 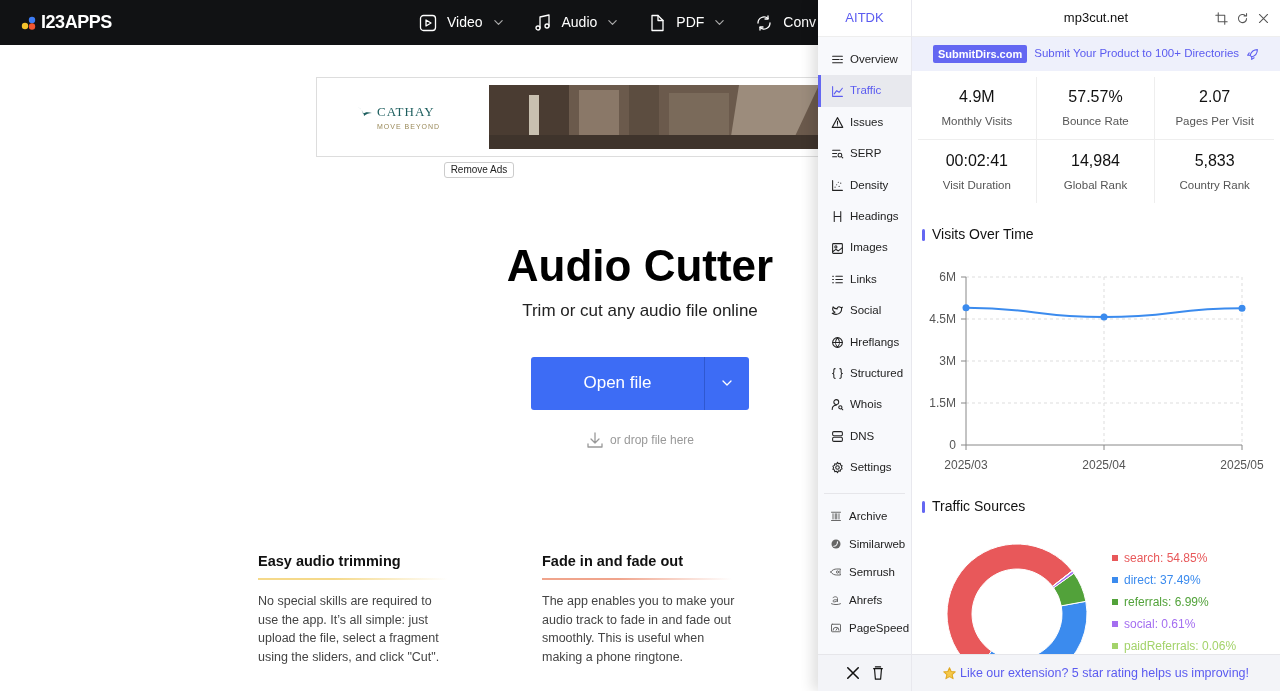 I want to click on crop-button, so click(x=1221, y=18).